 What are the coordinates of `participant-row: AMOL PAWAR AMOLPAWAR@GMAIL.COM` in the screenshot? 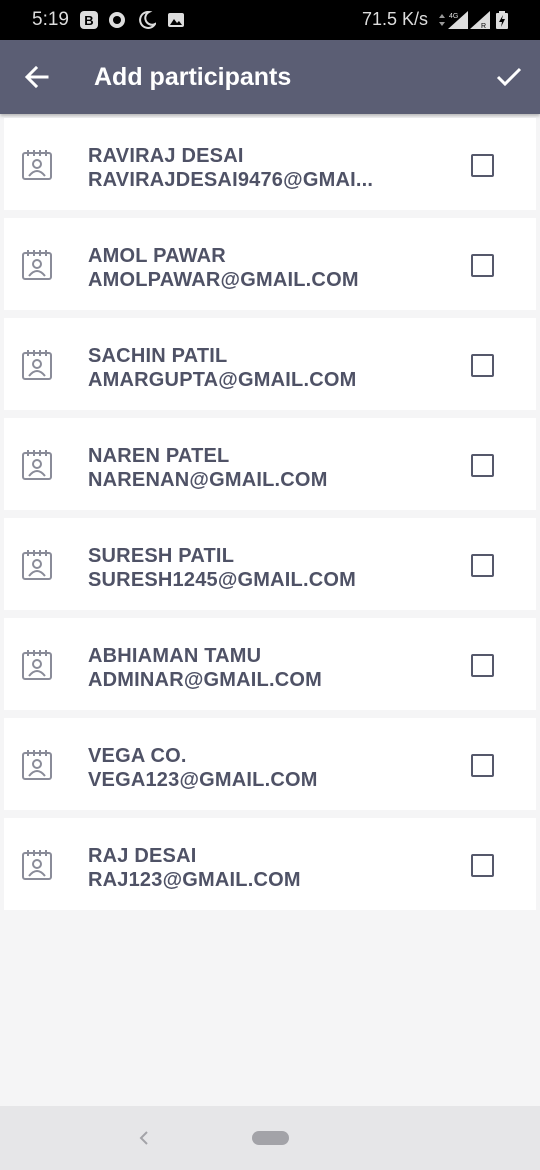 It's located at (270, 264).